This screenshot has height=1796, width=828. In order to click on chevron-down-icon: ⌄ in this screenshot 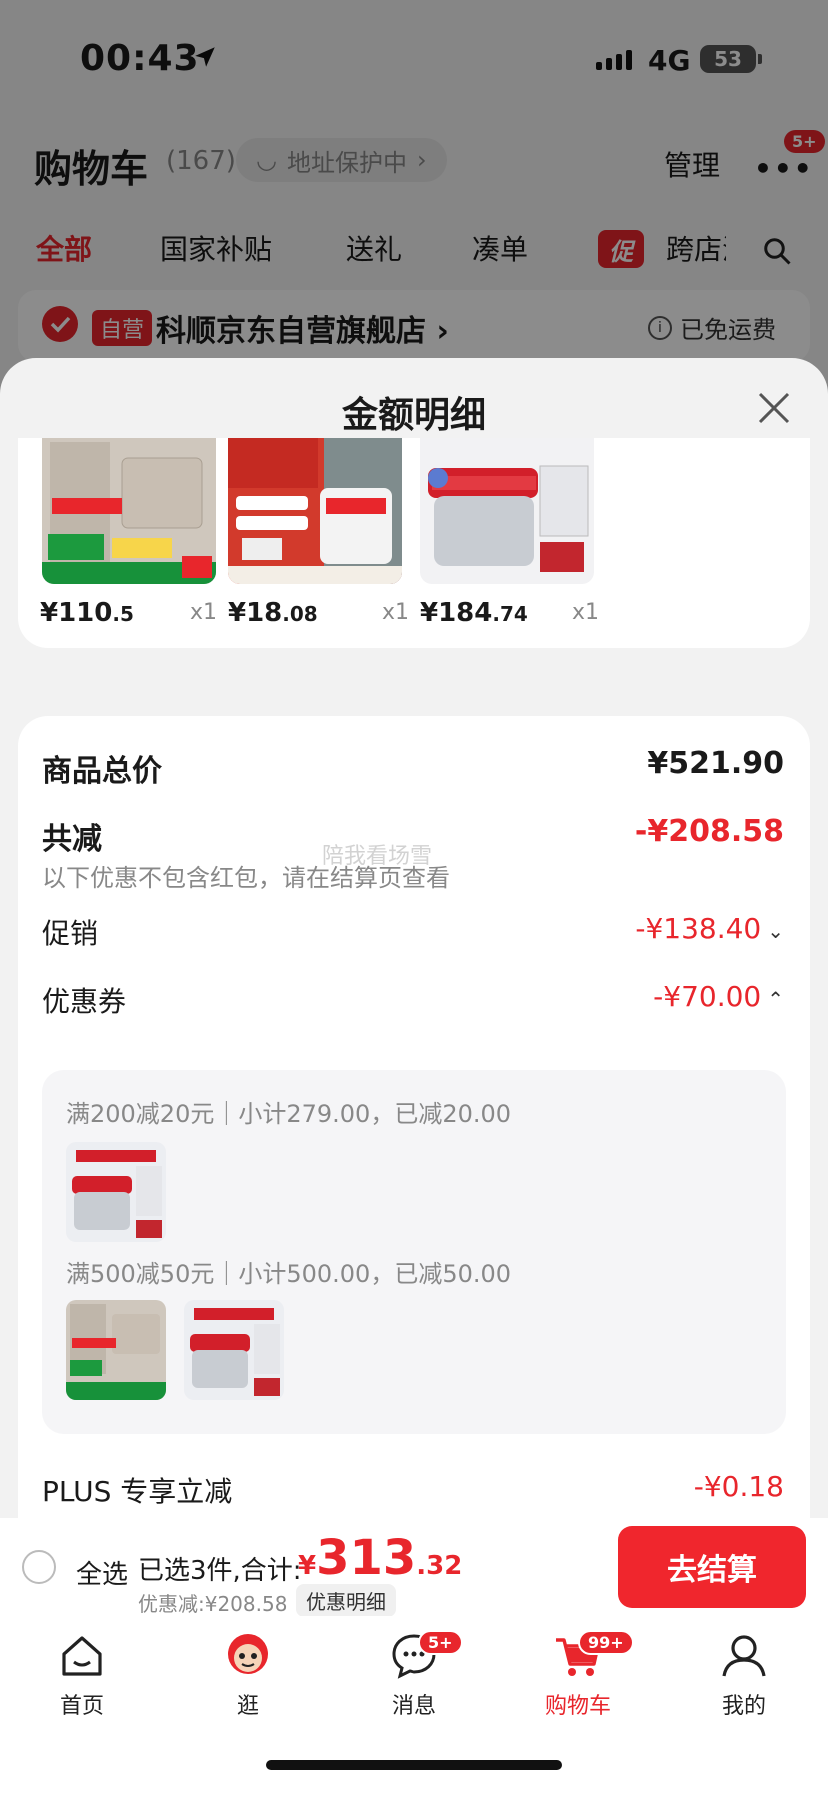, I will do `click(775, 931)`.